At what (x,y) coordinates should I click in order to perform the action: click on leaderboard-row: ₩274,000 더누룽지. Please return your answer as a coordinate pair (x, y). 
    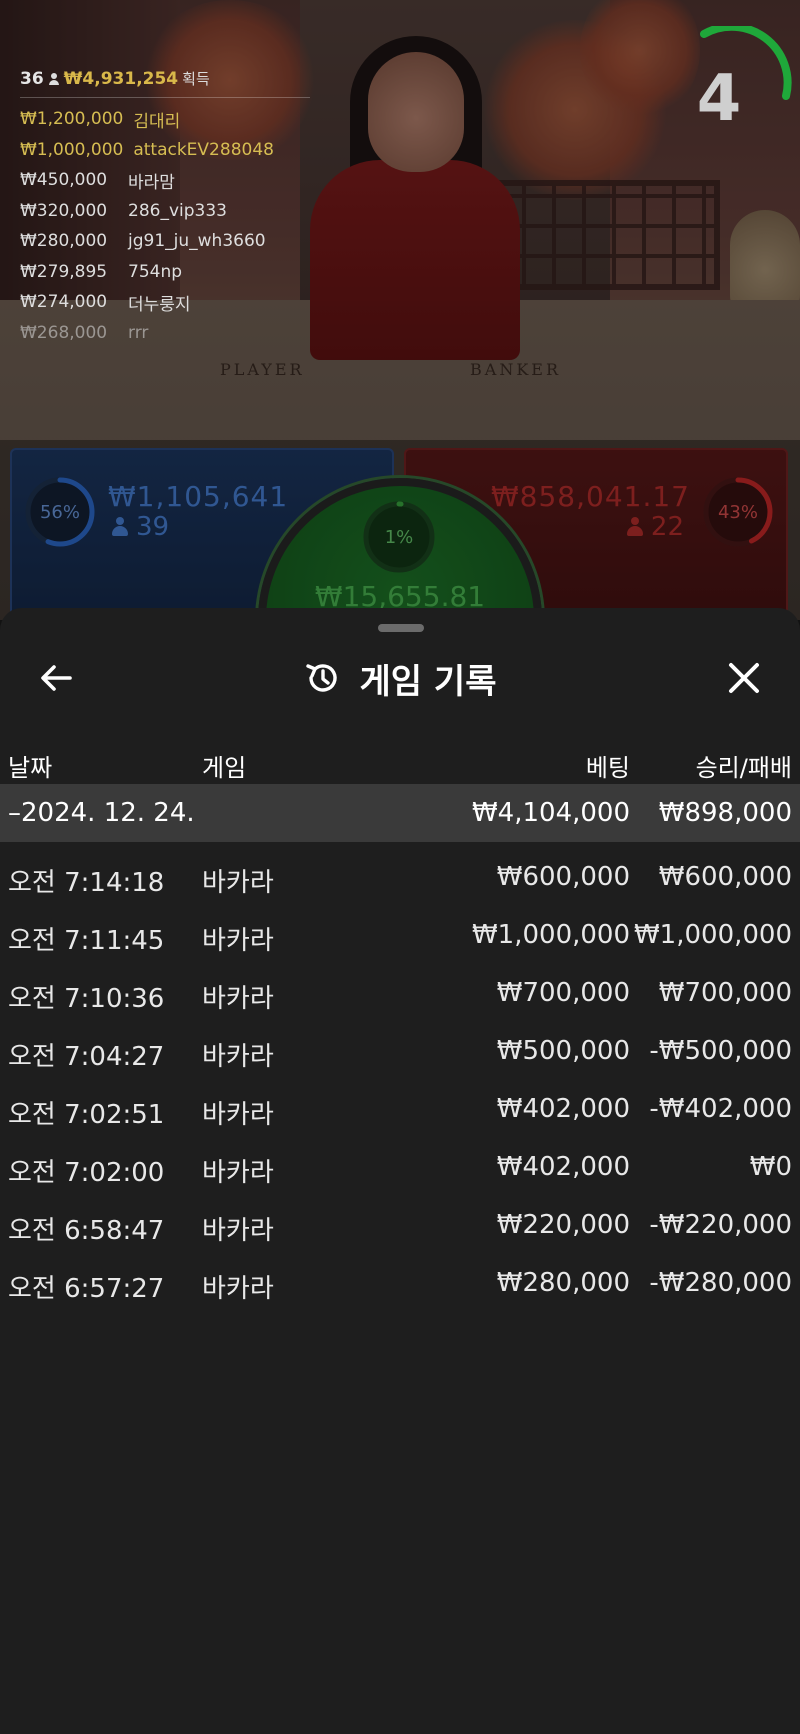
    Looking at the image, I should click on (105, 303).